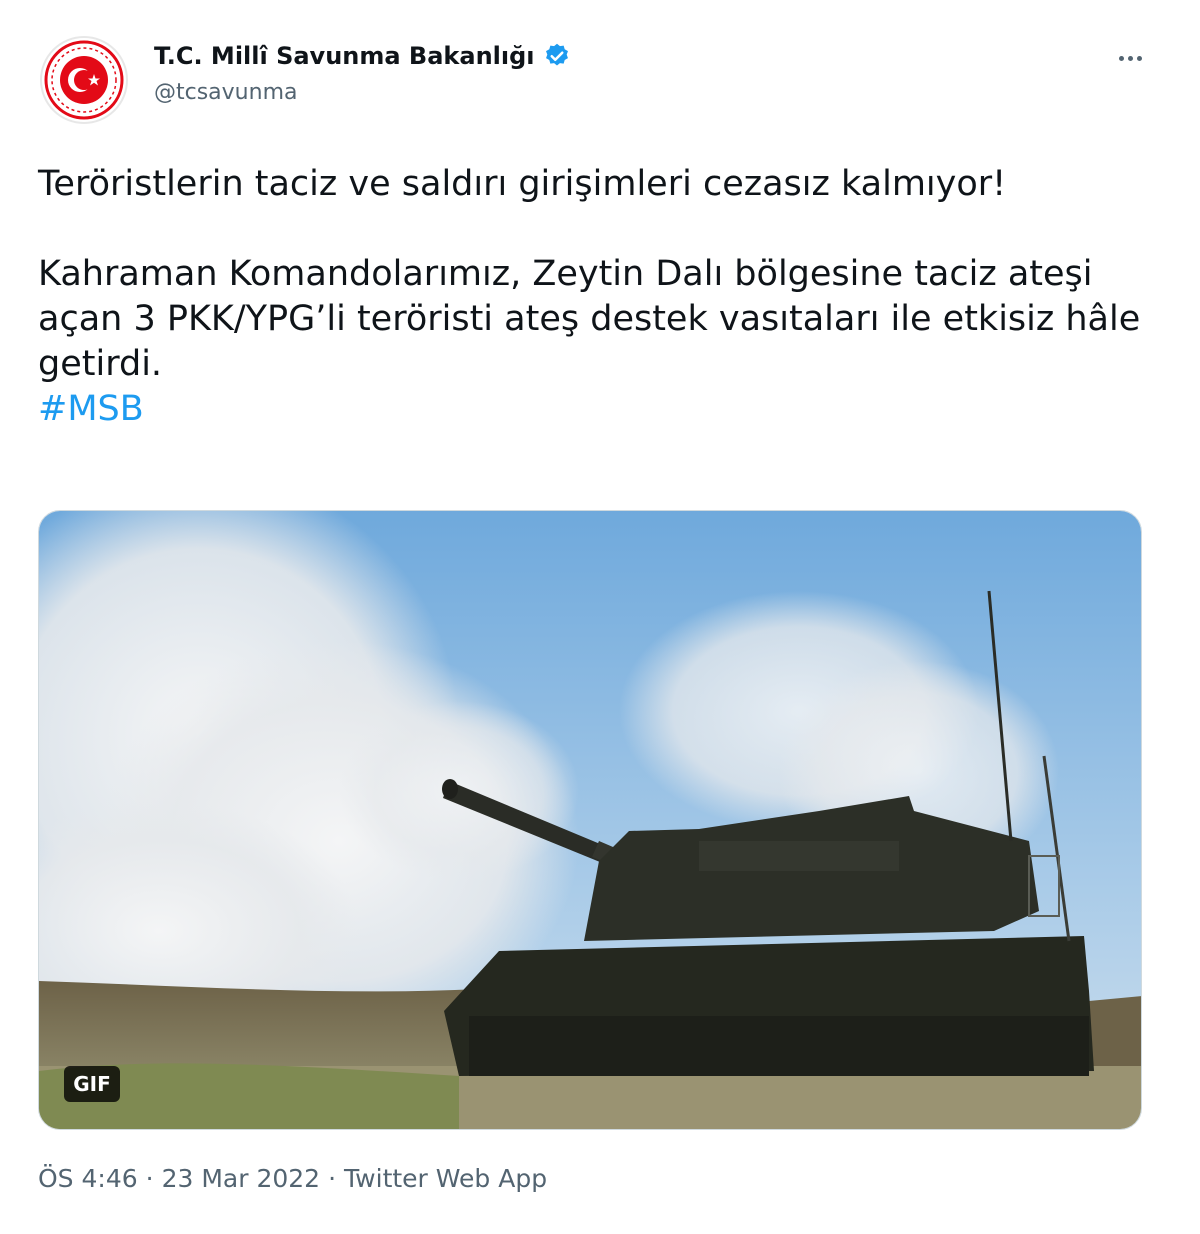 This screenshot has height=1234, width=1200. Describe the element at coordinates (344, 56) in the screenshot. I see `display-name: T.C. Millî Savunma Bakanlığı` at that location.